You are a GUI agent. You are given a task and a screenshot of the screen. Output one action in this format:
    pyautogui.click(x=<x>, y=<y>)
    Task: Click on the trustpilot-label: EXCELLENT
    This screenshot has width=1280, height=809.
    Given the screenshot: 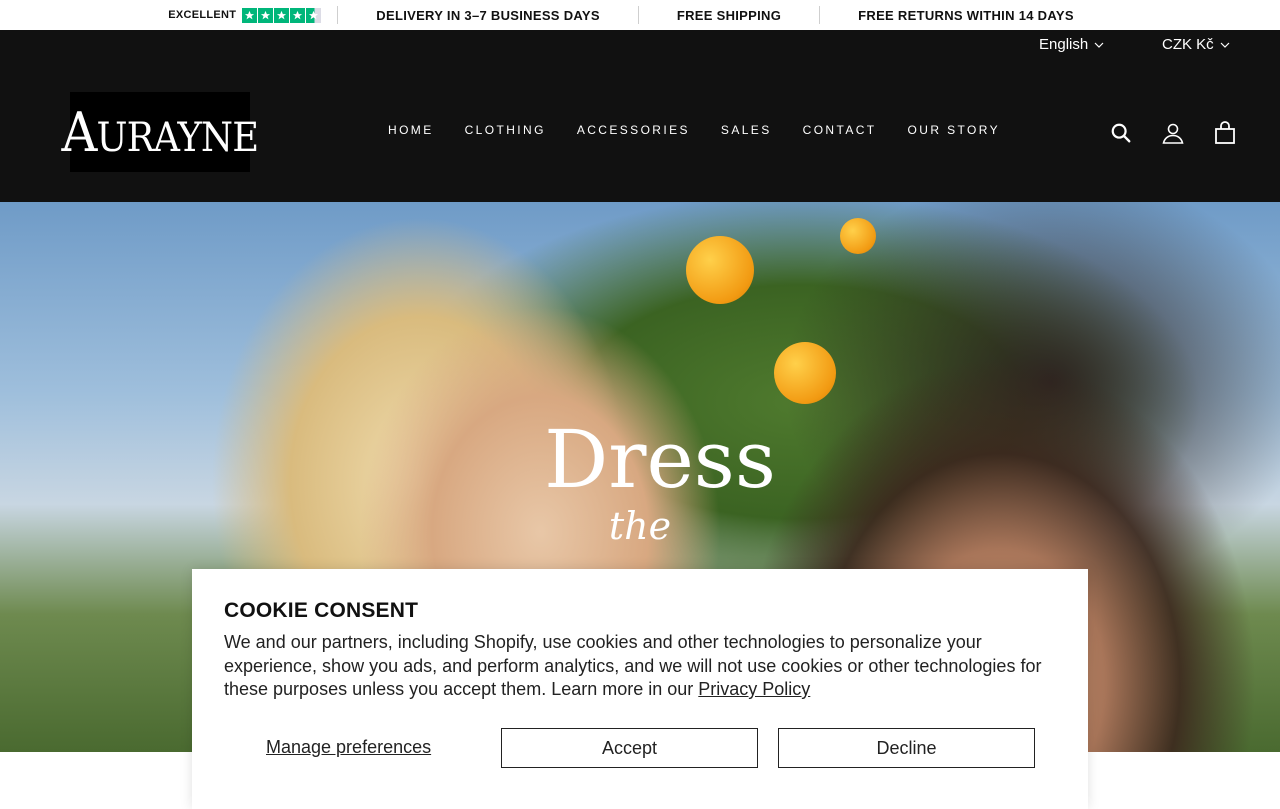 What is the action you would take?
    pyautogui.click(x=202, y=15)
    